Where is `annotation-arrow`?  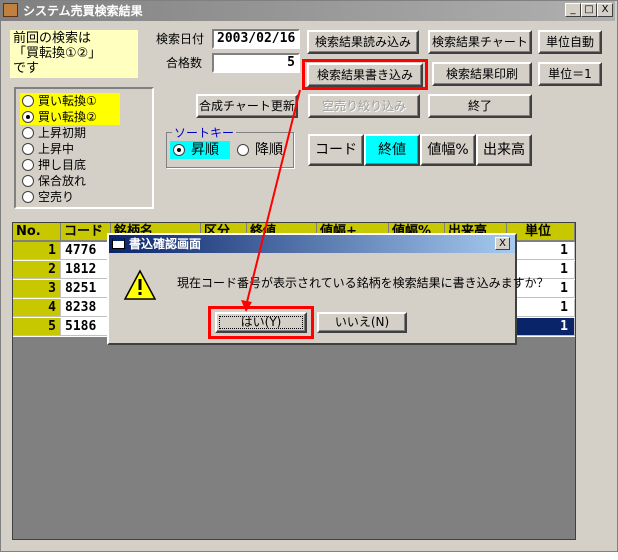
annotation-arrow is located at coordinates (271, 200).